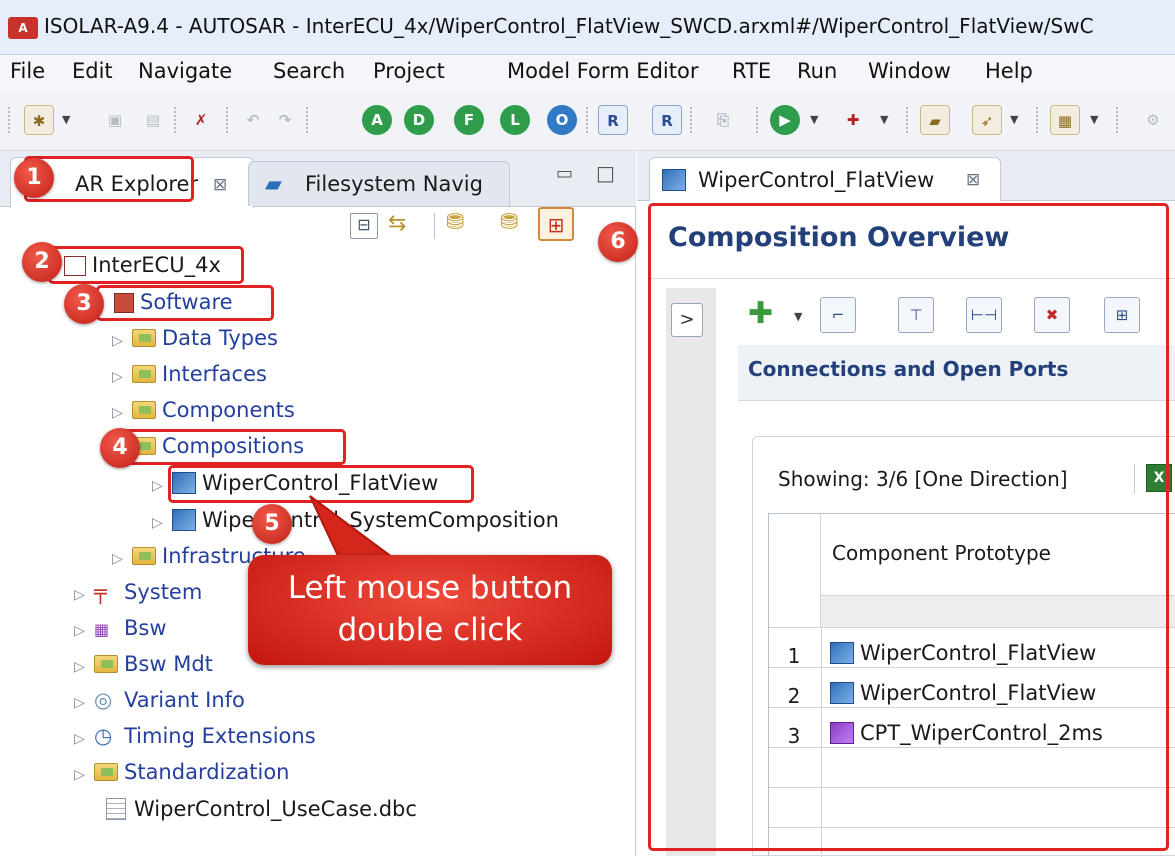  What do you see at coordinates (214, 374) in the screenshot?
I see `tree-item-label: Interfaces` at bounding box center [214, 374].